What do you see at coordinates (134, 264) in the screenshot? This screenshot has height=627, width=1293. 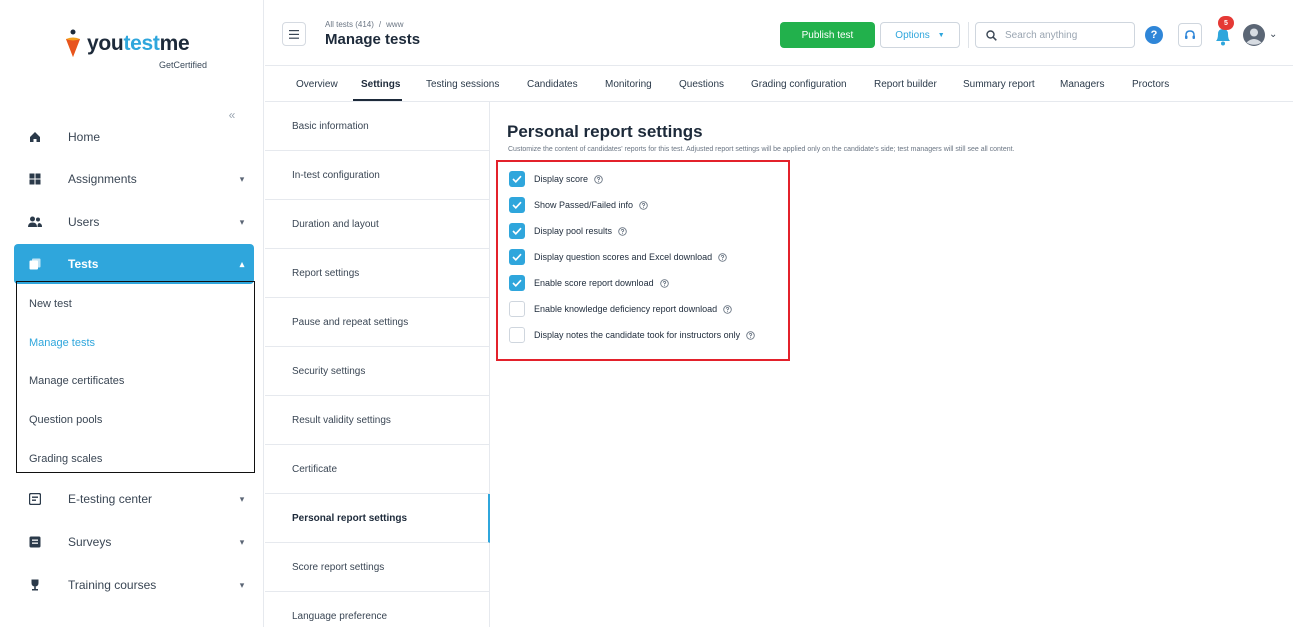 I see `sidebar-item-tests: Tests ▴` at bounding box center [134, 264].